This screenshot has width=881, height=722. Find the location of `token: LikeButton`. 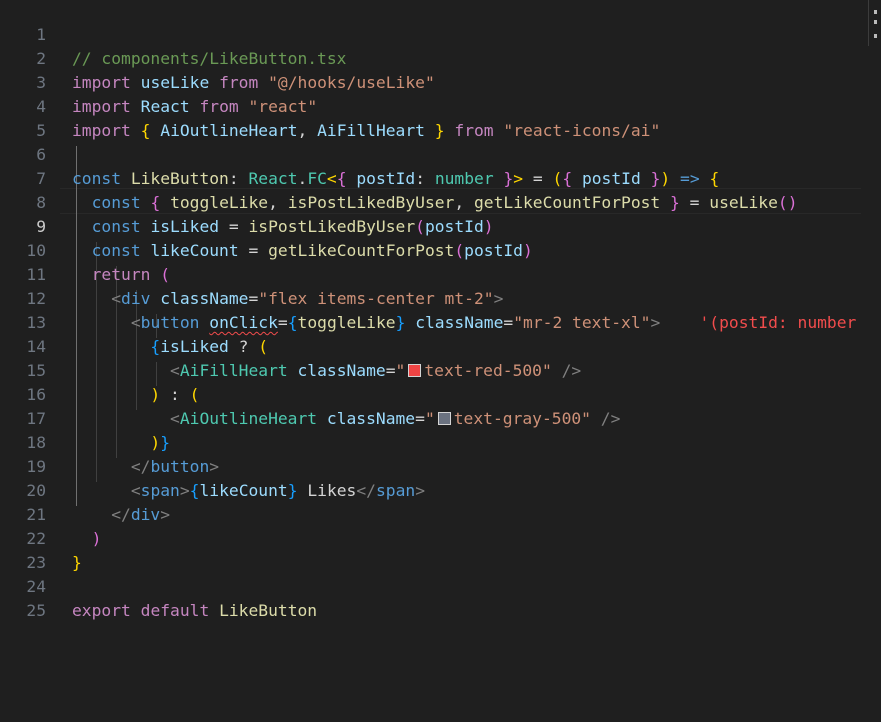

token: LikeButton is located at coordinates (268, 610).